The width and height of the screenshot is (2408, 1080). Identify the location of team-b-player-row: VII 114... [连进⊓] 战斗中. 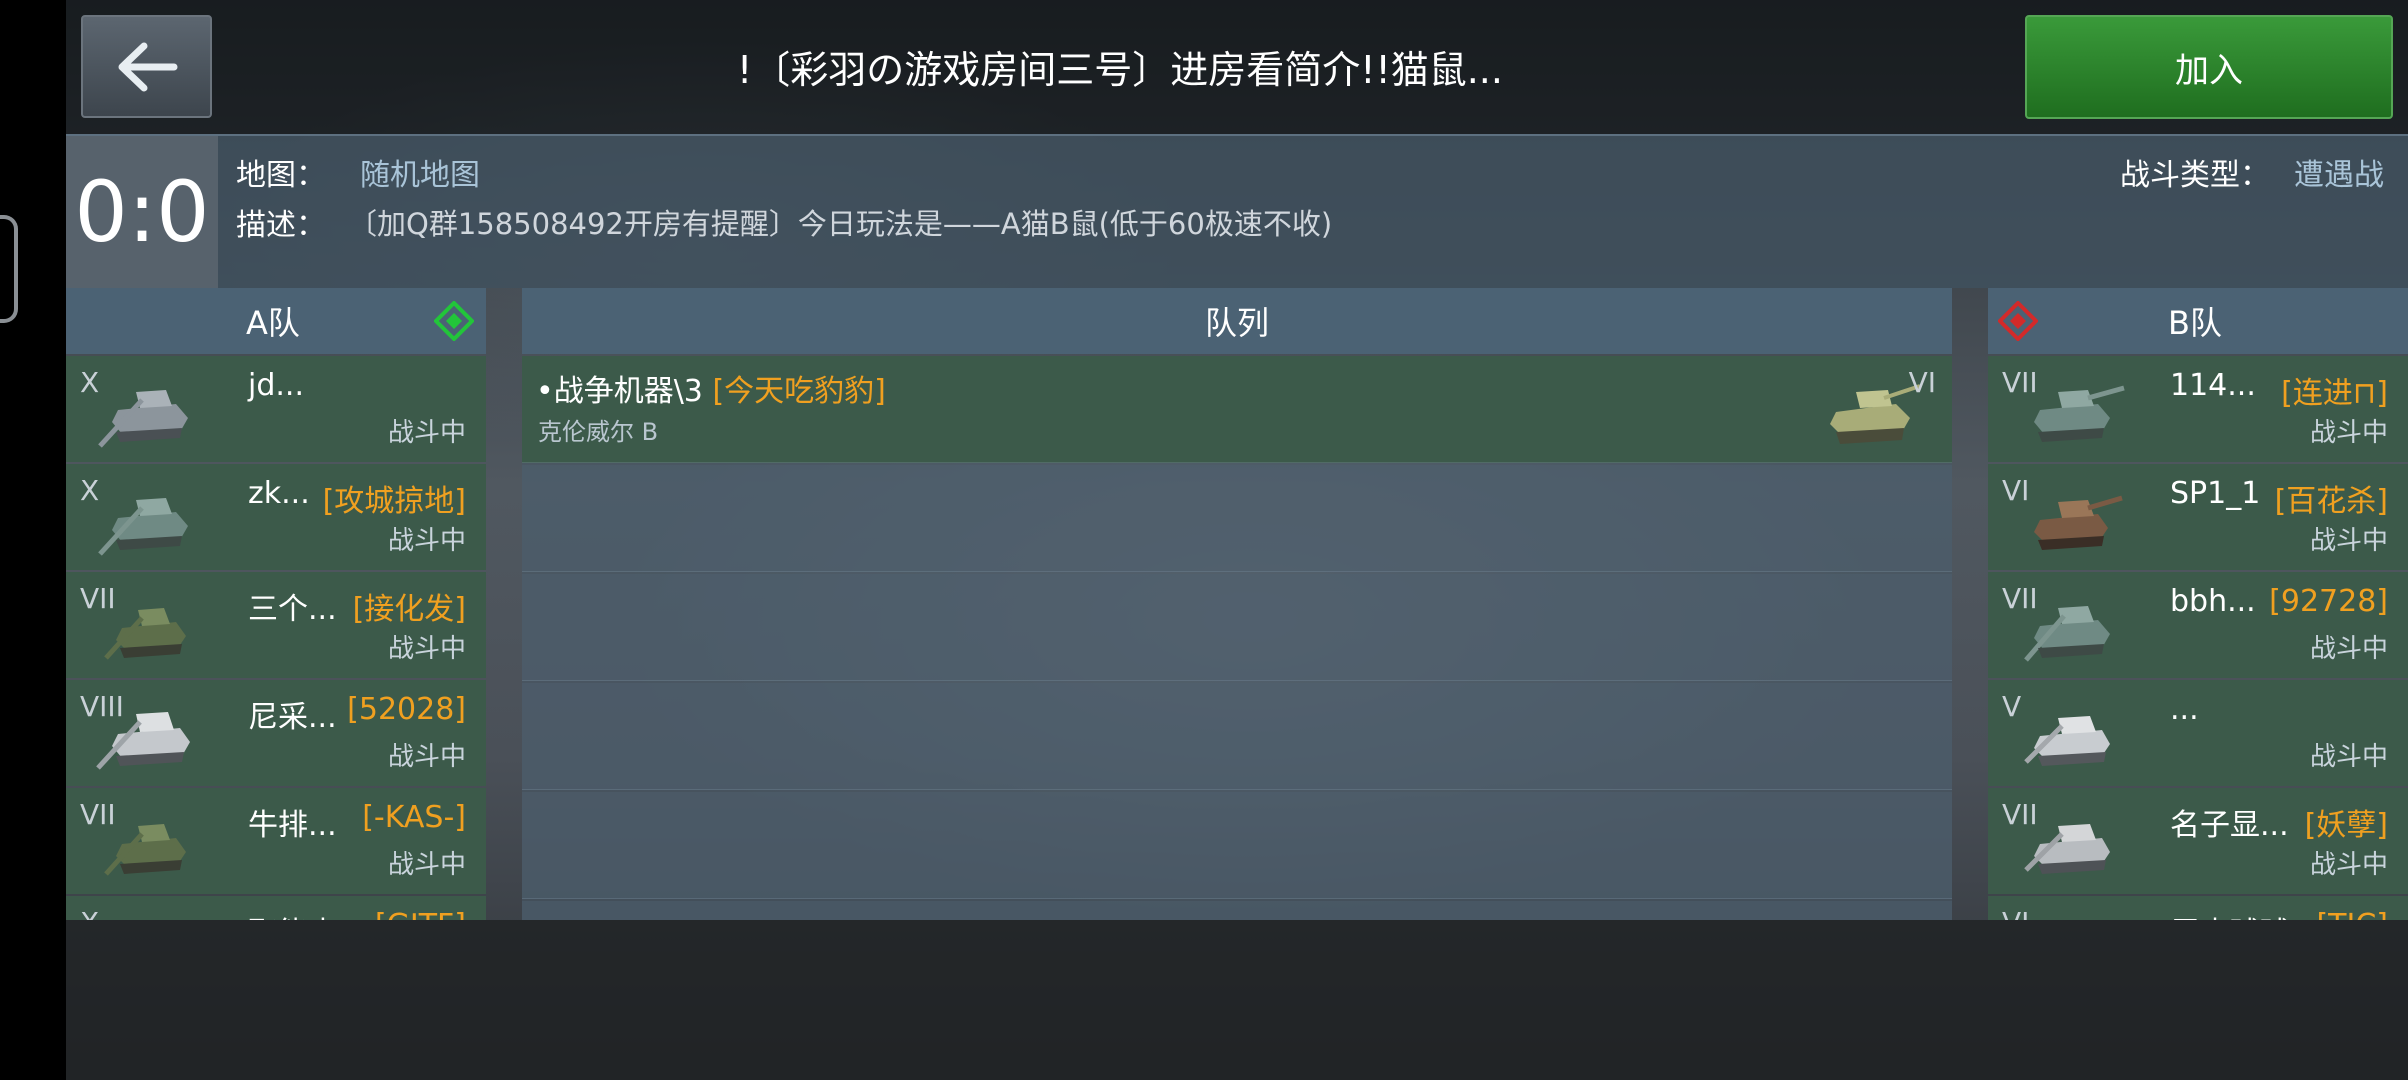
(2198, 409).